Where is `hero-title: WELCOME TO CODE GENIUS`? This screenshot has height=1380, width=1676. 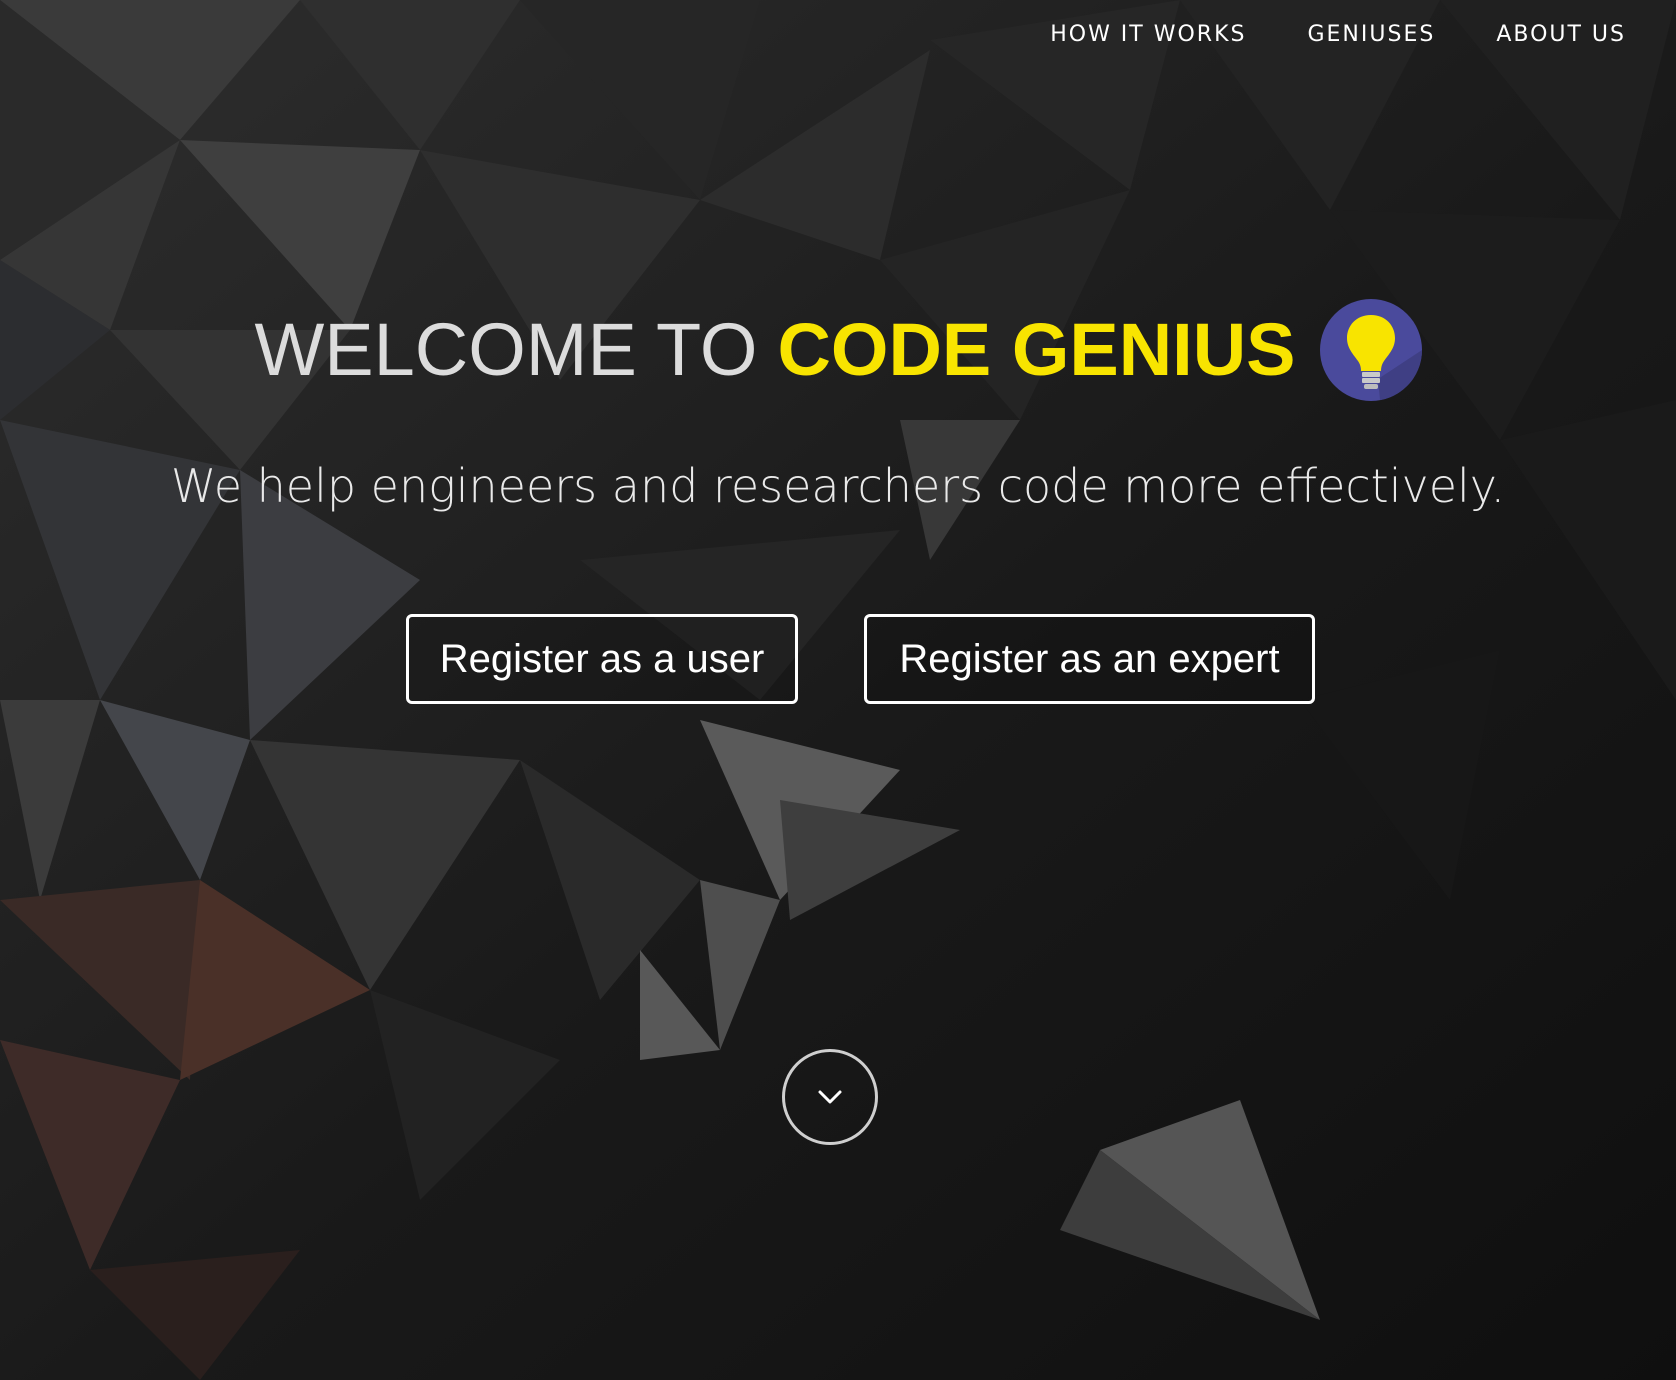
hero-title: WELCOME TO CODE GENIUS is located at coordinates (838, 350).